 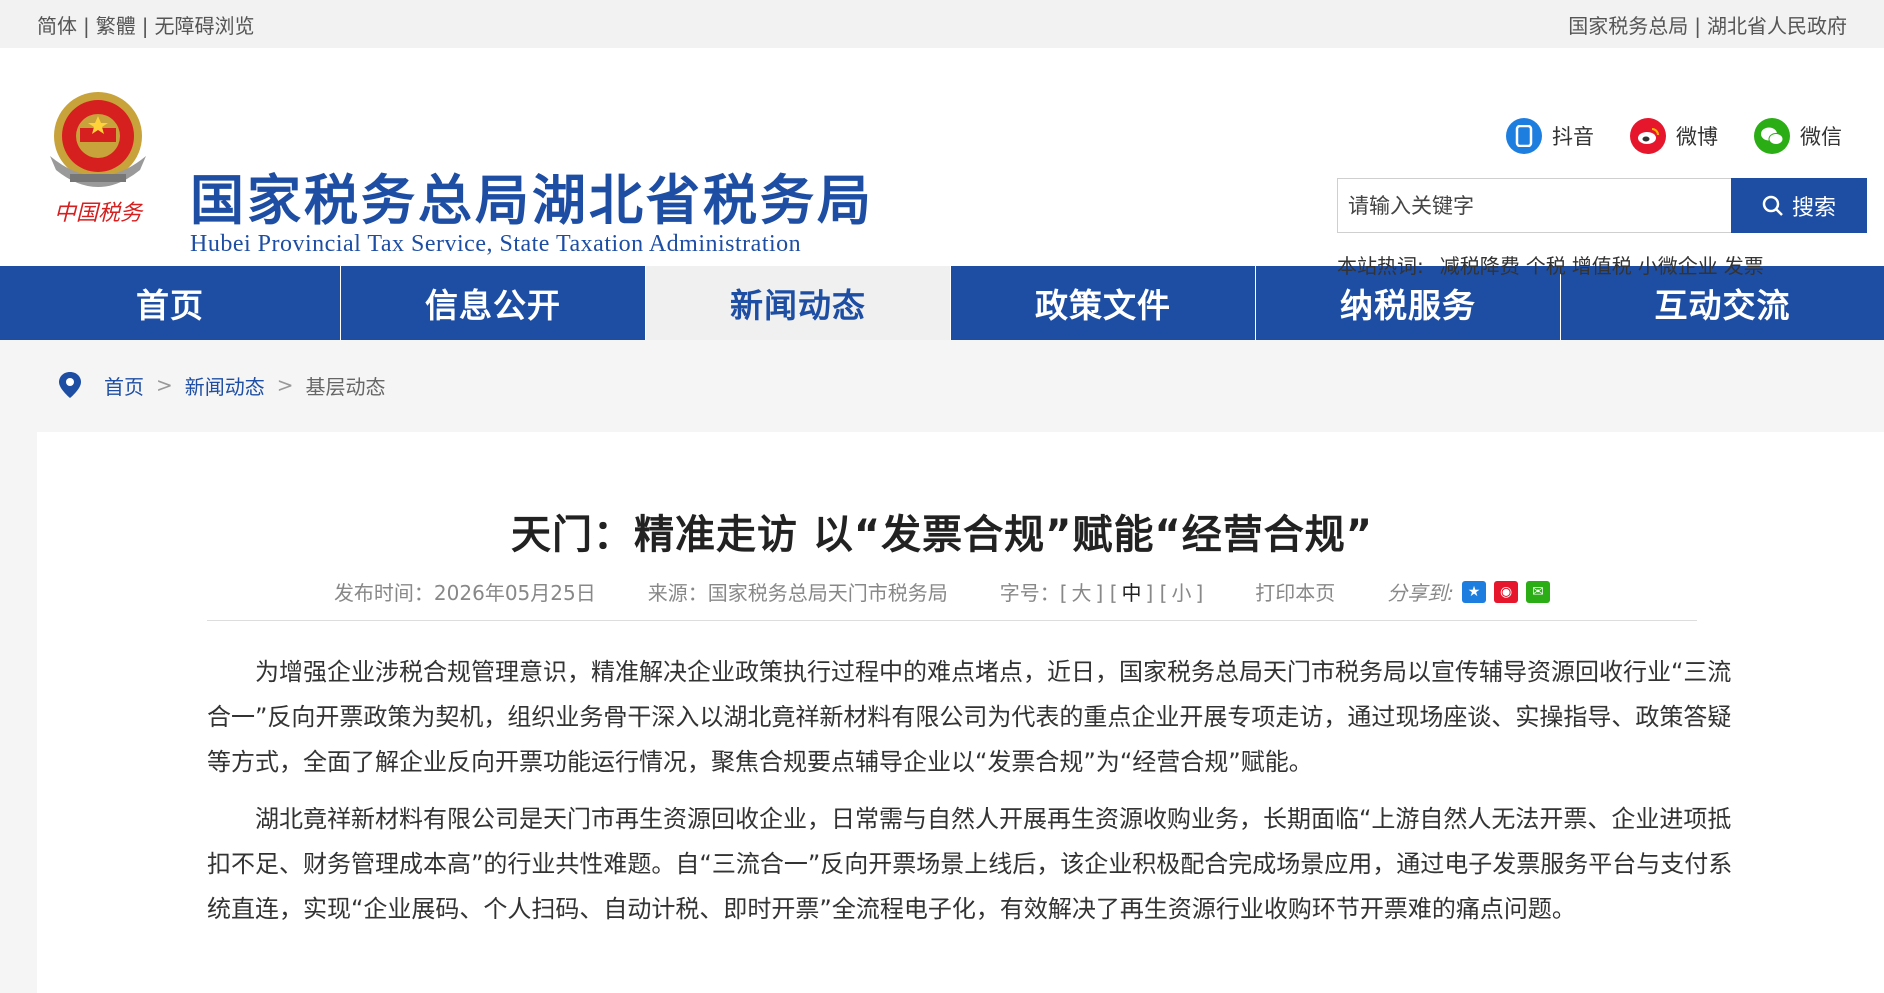 I want to click on publish-date: 发布时间：2026年05月25日, so click(x=464, y=593).